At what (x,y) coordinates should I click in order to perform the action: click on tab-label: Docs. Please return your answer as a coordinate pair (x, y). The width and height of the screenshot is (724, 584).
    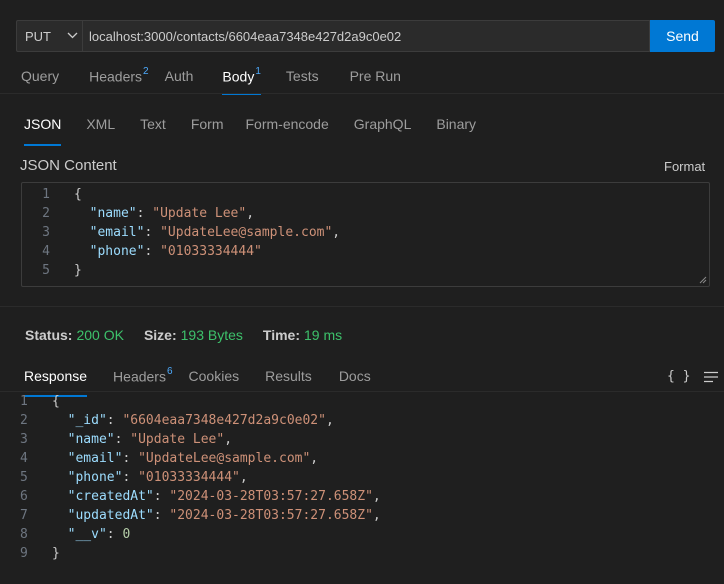
    Looking at the image, I should click on (354, 376).